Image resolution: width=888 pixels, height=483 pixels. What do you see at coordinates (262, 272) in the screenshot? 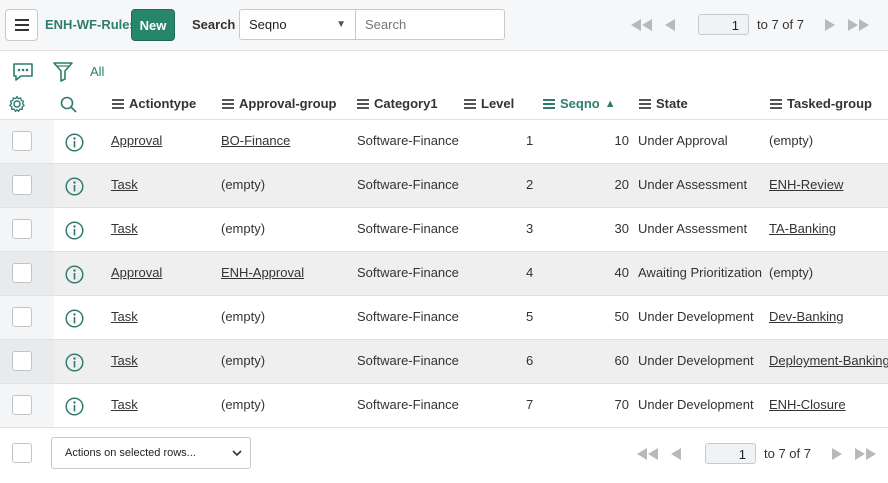
I see `cell-approval-group: ENH-Approval` at bounding box center [262, 272].